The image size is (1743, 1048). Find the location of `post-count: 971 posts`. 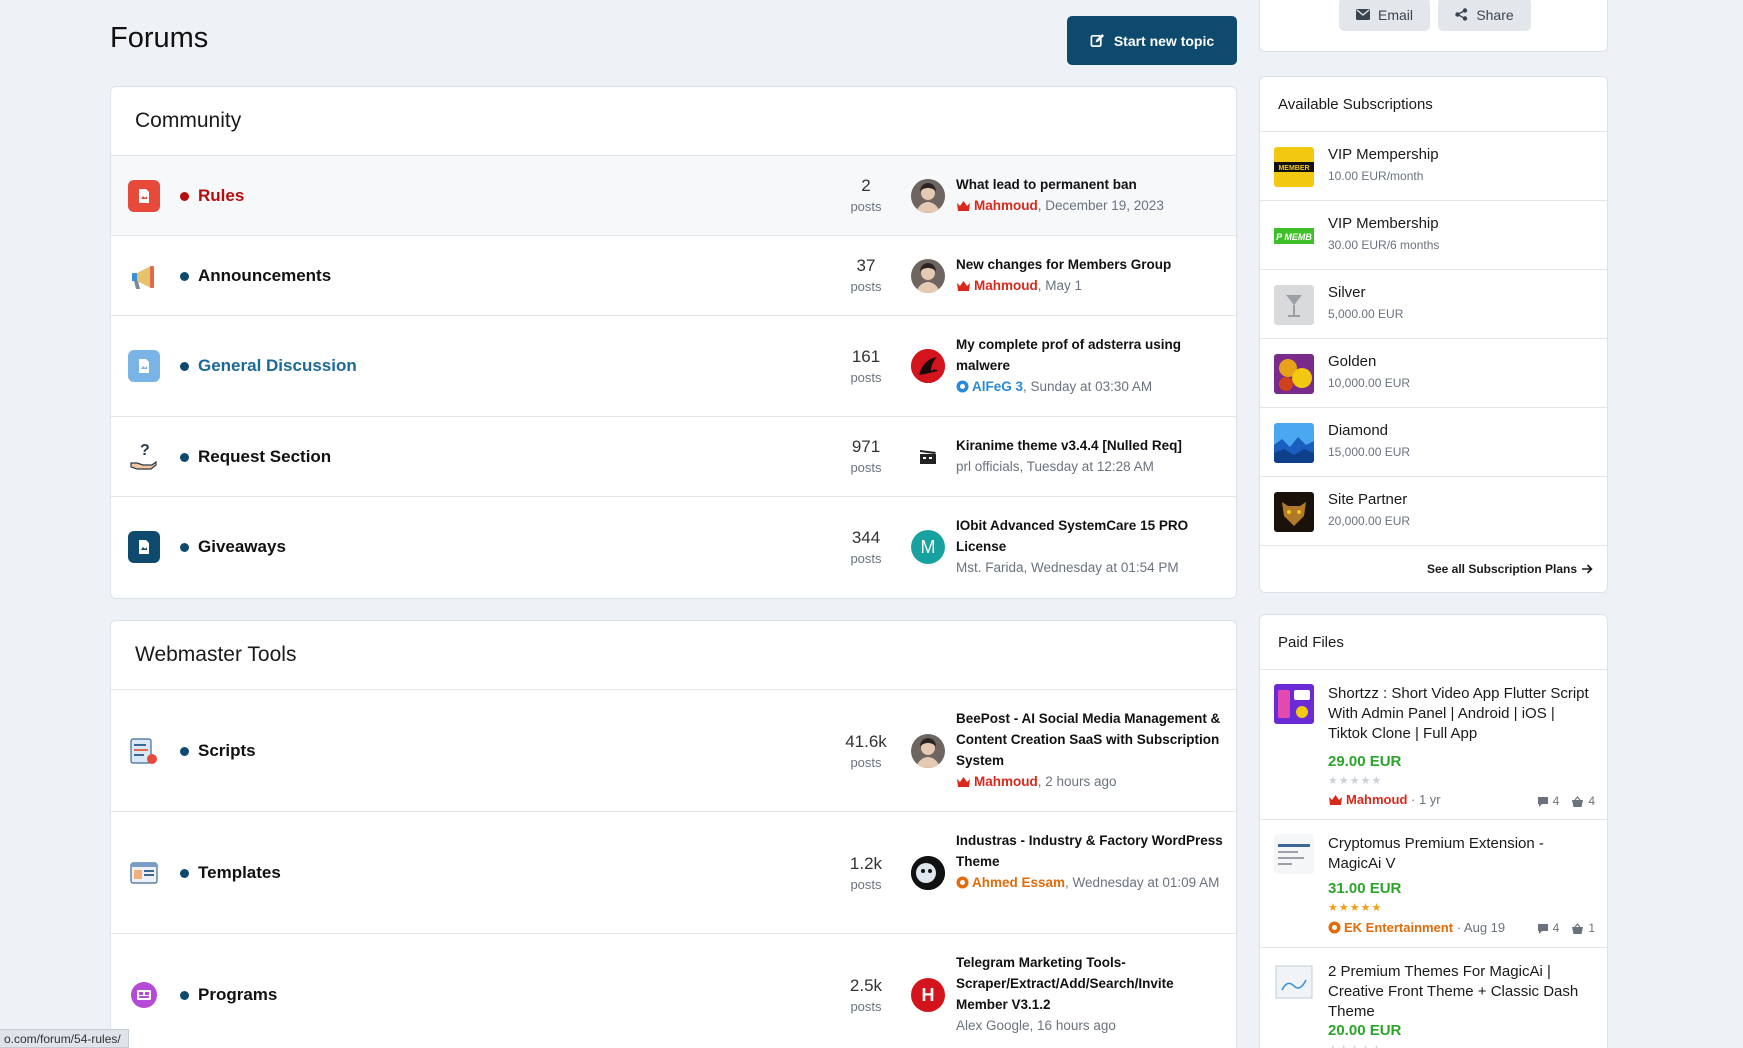

post-count: 971 posts is located at coordinates (866, 456).